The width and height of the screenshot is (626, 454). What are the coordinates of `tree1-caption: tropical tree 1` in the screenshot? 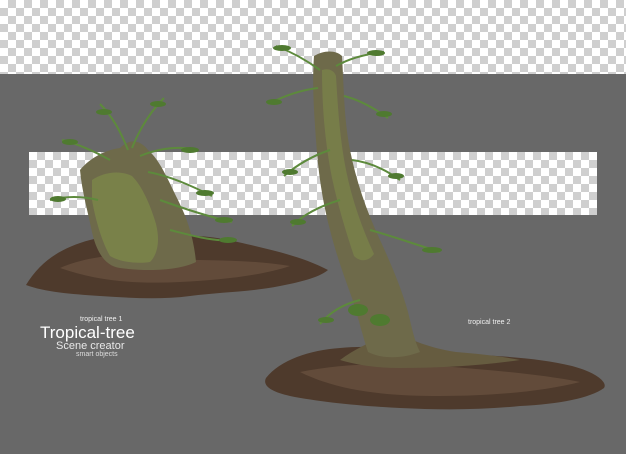 It's located at (101, 319).